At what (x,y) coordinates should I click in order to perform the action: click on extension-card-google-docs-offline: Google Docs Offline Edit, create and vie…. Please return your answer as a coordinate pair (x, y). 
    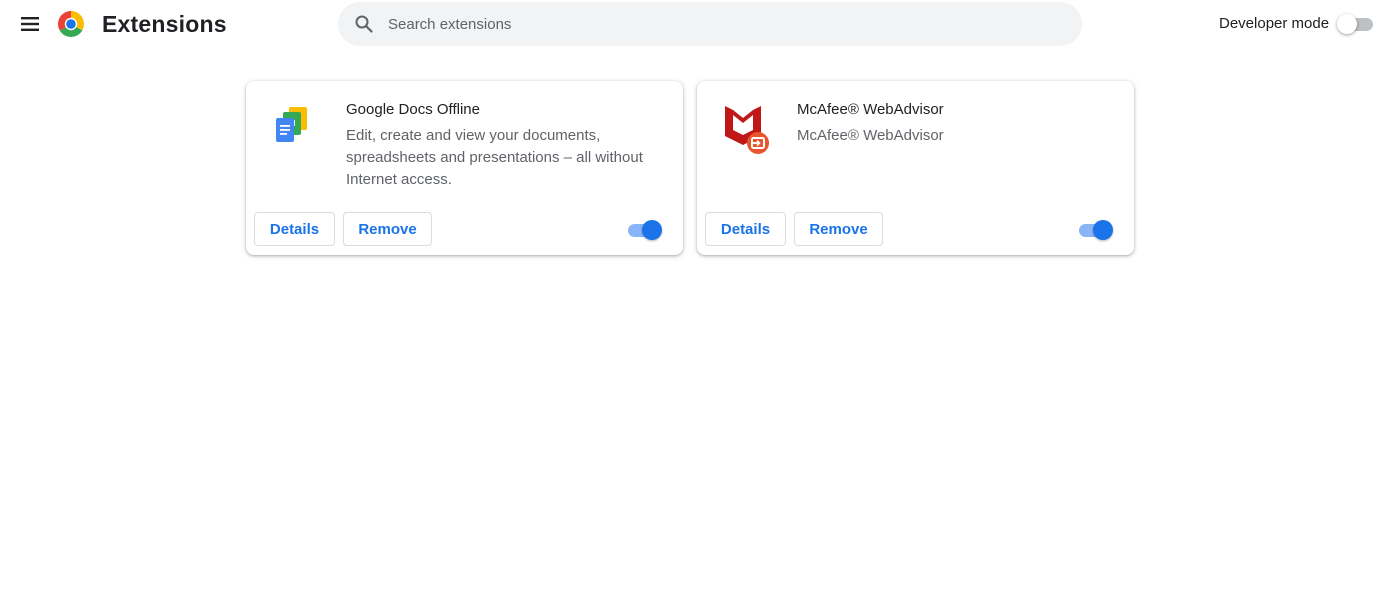
    Looking at the image, I should click on (464, 168).